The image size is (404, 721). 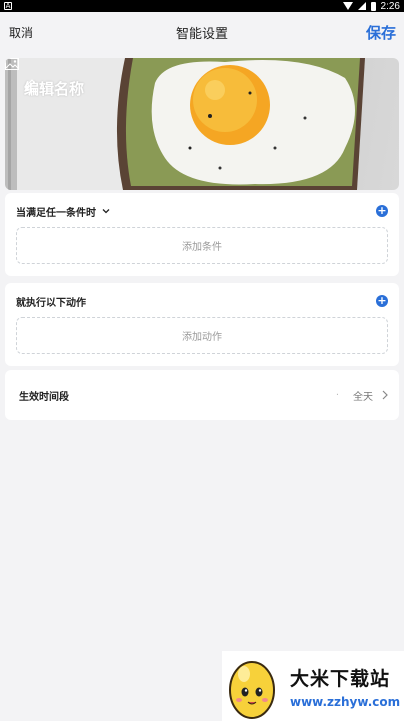 I want to click on status-bar: A 2:26, so click(x=202, y=6).